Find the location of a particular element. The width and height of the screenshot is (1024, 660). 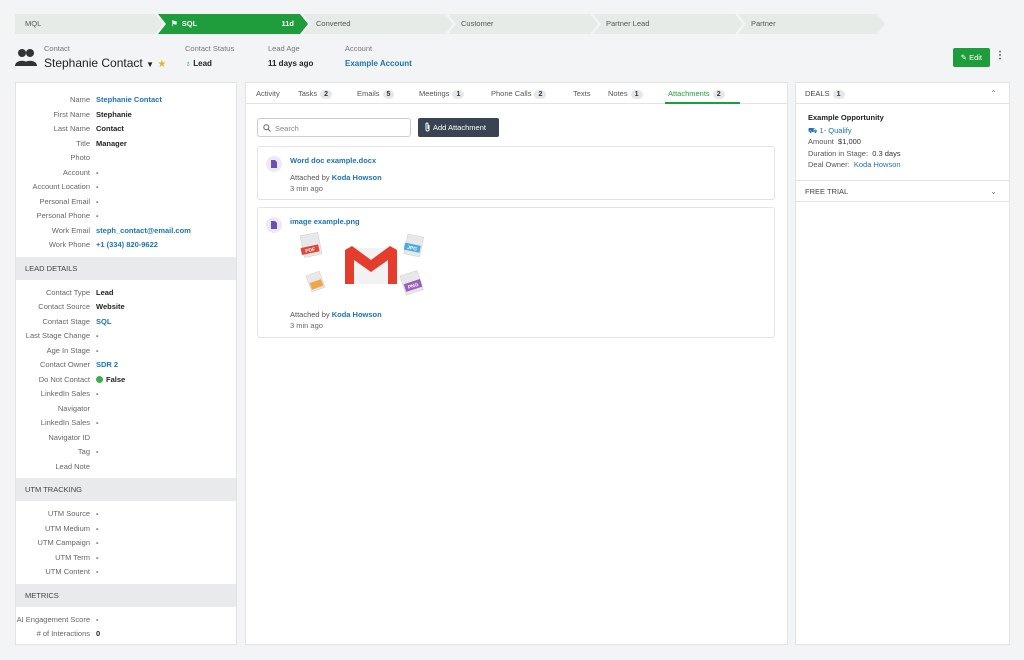

image-file-icon is located at coordinates (274, 225).